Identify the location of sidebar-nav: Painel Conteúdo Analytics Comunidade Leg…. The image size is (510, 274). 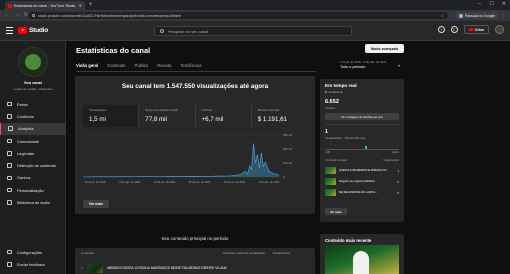
(33, 153).